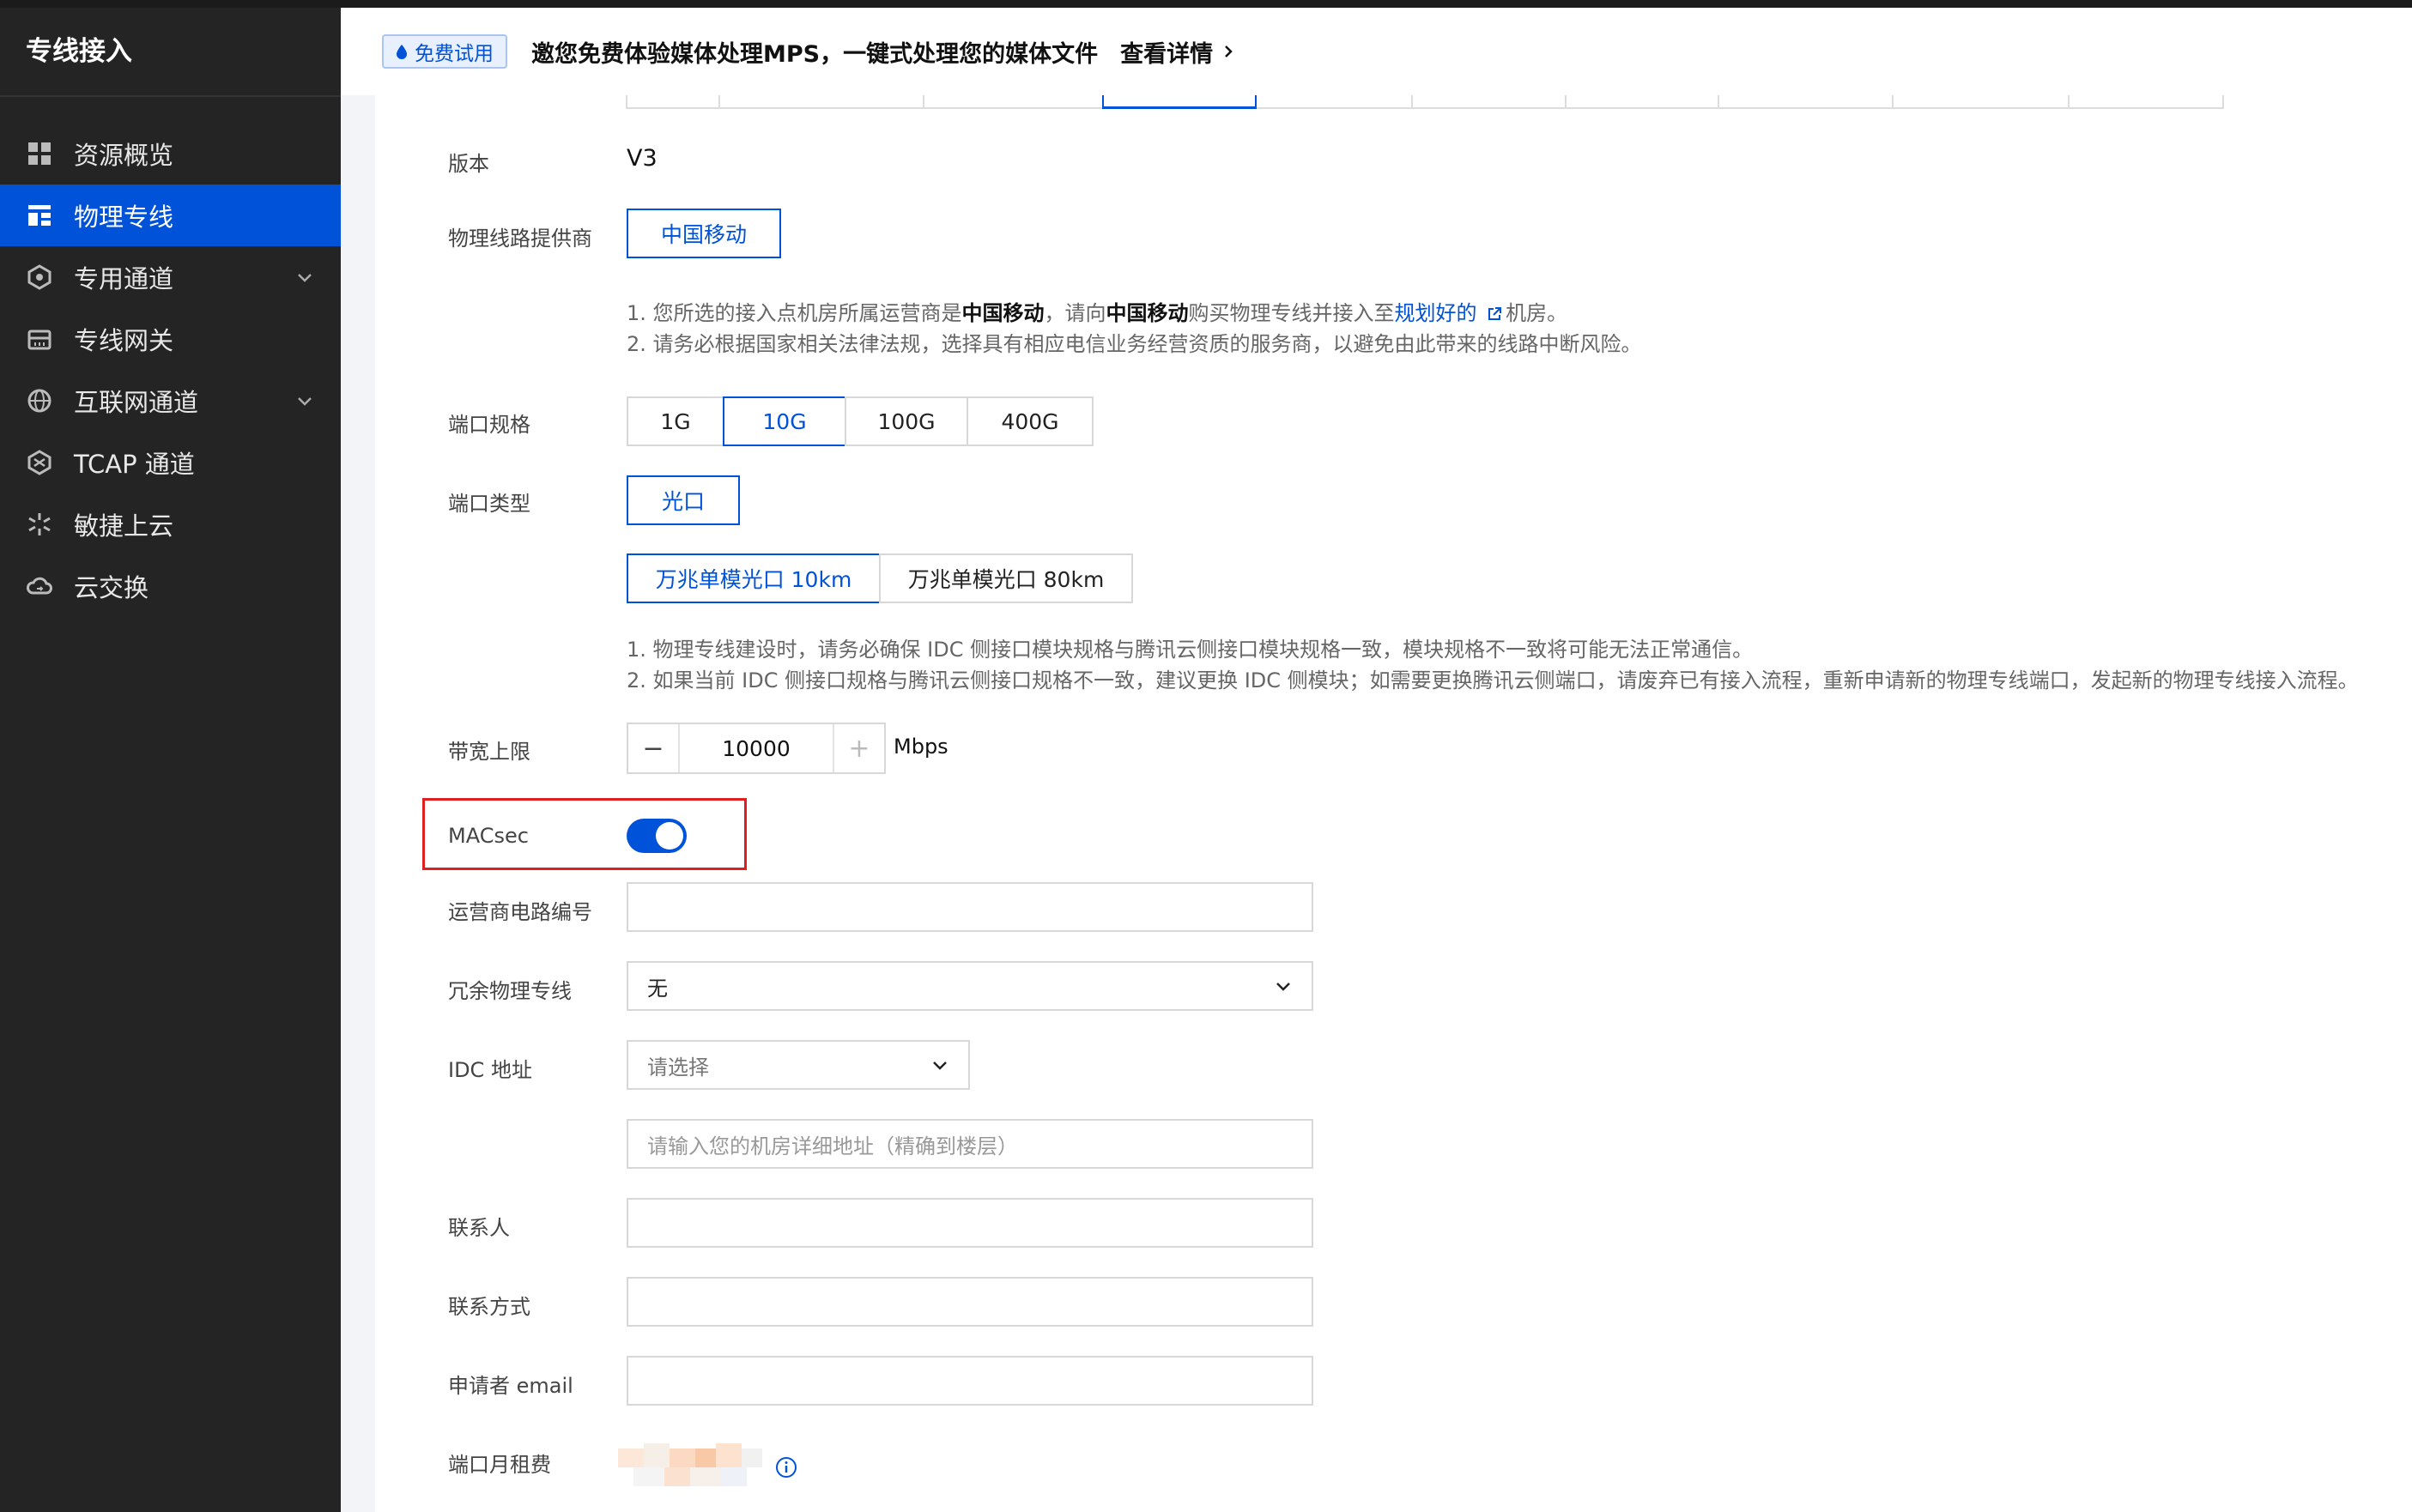  What do you see at coordinates (124, 155) in the screenshot?
I see `sidebar-item-label: 资源概览` at bounding box center [124, 155].